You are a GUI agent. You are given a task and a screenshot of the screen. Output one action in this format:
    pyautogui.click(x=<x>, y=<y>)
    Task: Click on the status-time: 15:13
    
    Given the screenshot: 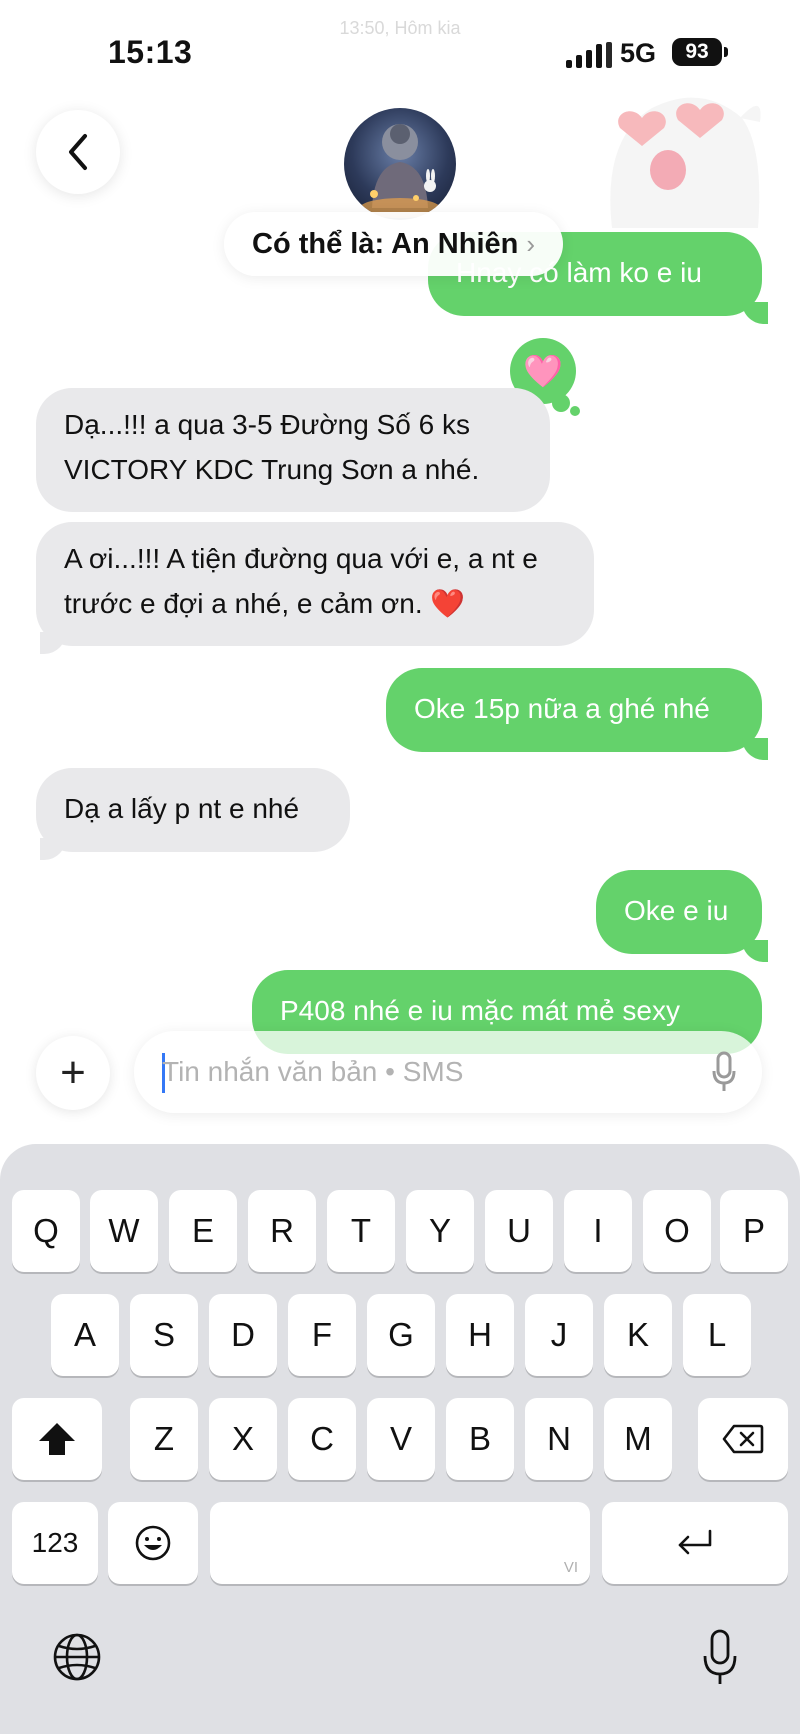 What is the action you would take?
    pyautogui.click(x=150, y=52)
    